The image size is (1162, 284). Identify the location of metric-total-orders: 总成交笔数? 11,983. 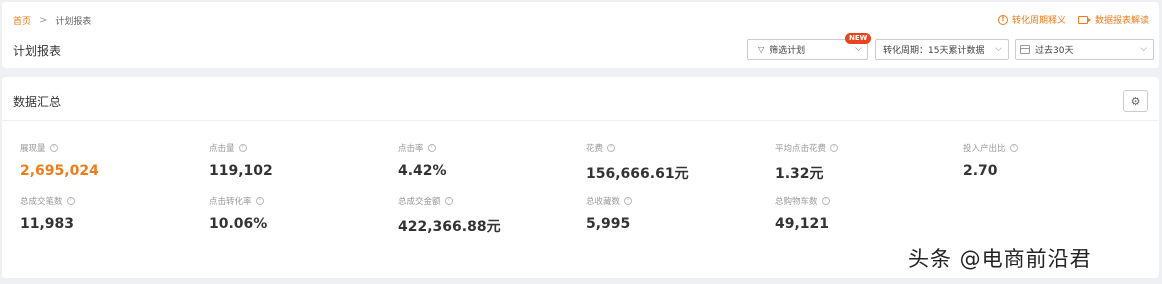
(47, 213).